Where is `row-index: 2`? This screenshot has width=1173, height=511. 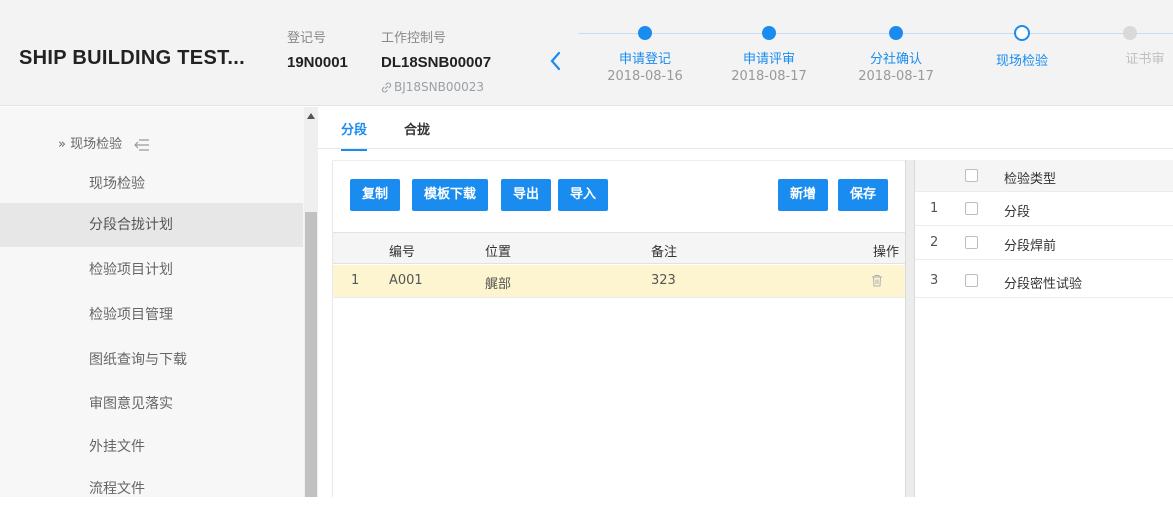
row-index: 2 is located at coordinates (934, 242).